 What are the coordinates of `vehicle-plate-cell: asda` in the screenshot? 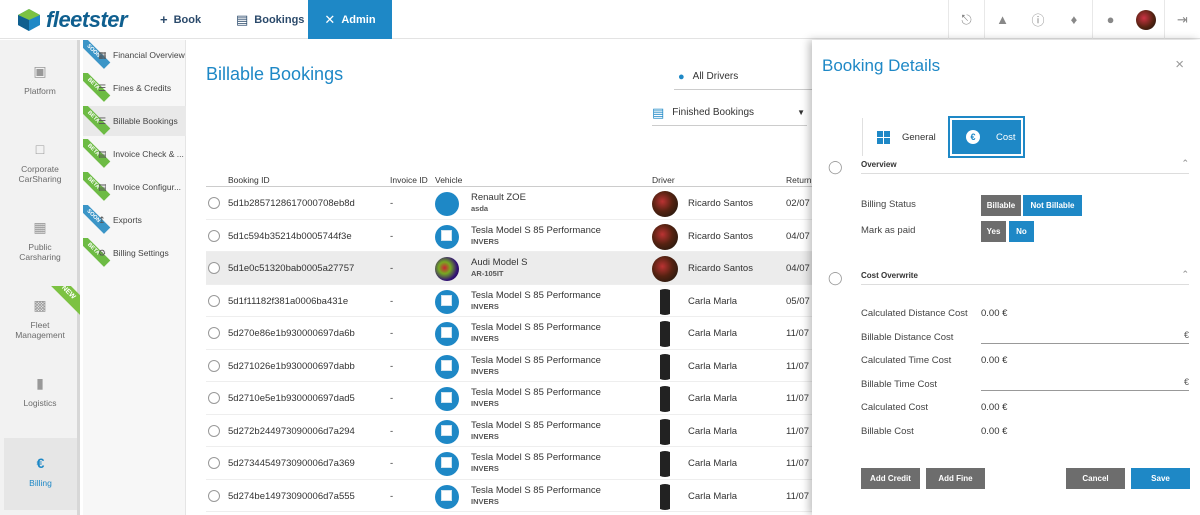 It's located at (480, 208).